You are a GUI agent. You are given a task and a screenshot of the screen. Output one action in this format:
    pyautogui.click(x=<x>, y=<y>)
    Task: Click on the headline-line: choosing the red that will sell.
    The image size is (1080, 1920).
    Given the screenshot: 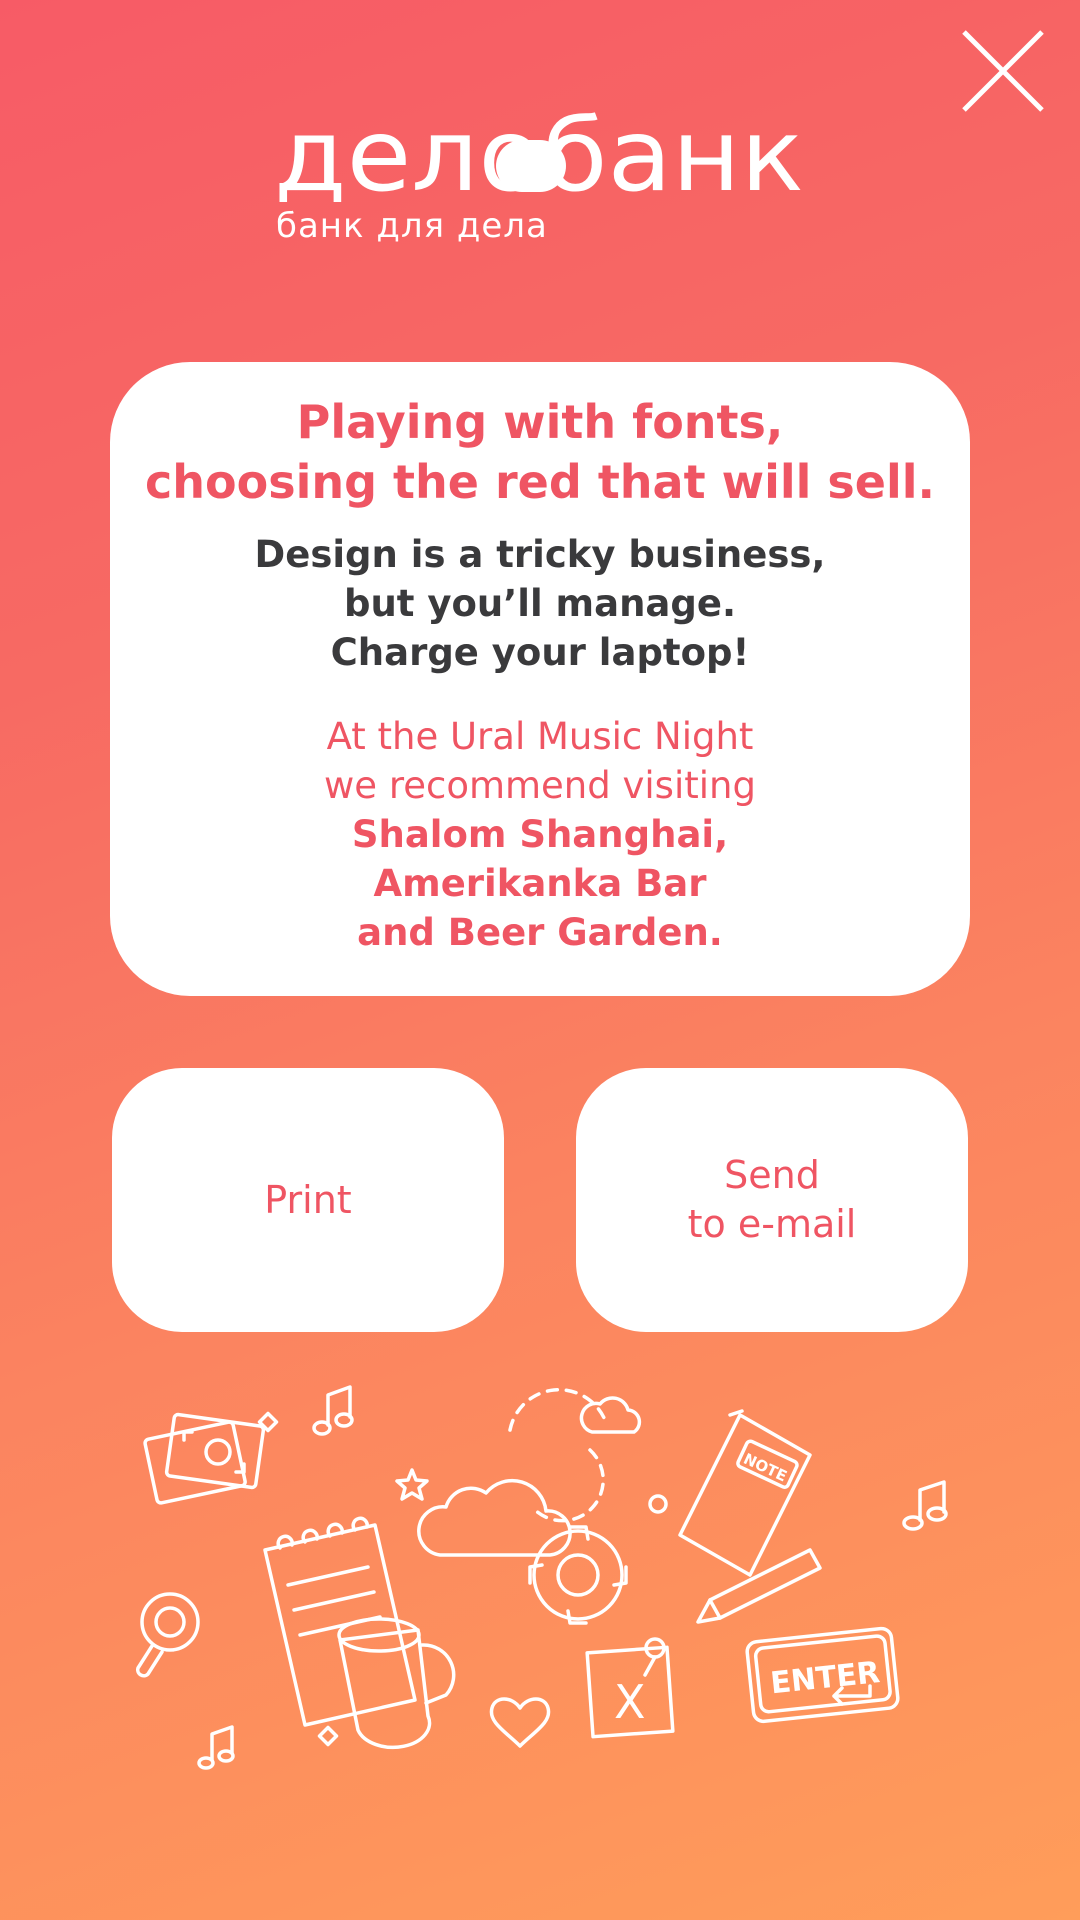 What is the action you would take?
    pyautogui.click(x=540, y=482)
    